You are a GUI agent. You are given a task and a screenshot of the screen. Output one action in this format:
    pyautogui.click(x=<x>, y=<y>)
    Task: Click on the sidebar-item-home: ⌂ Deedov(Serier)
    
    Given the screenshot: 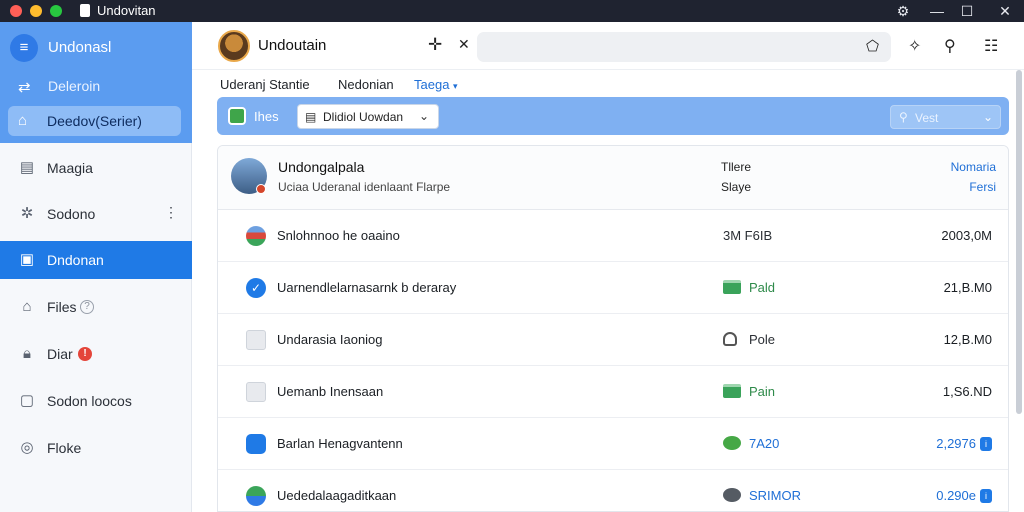 What is the action you would take?
    pyautogui.click(x=94, y=121)
    